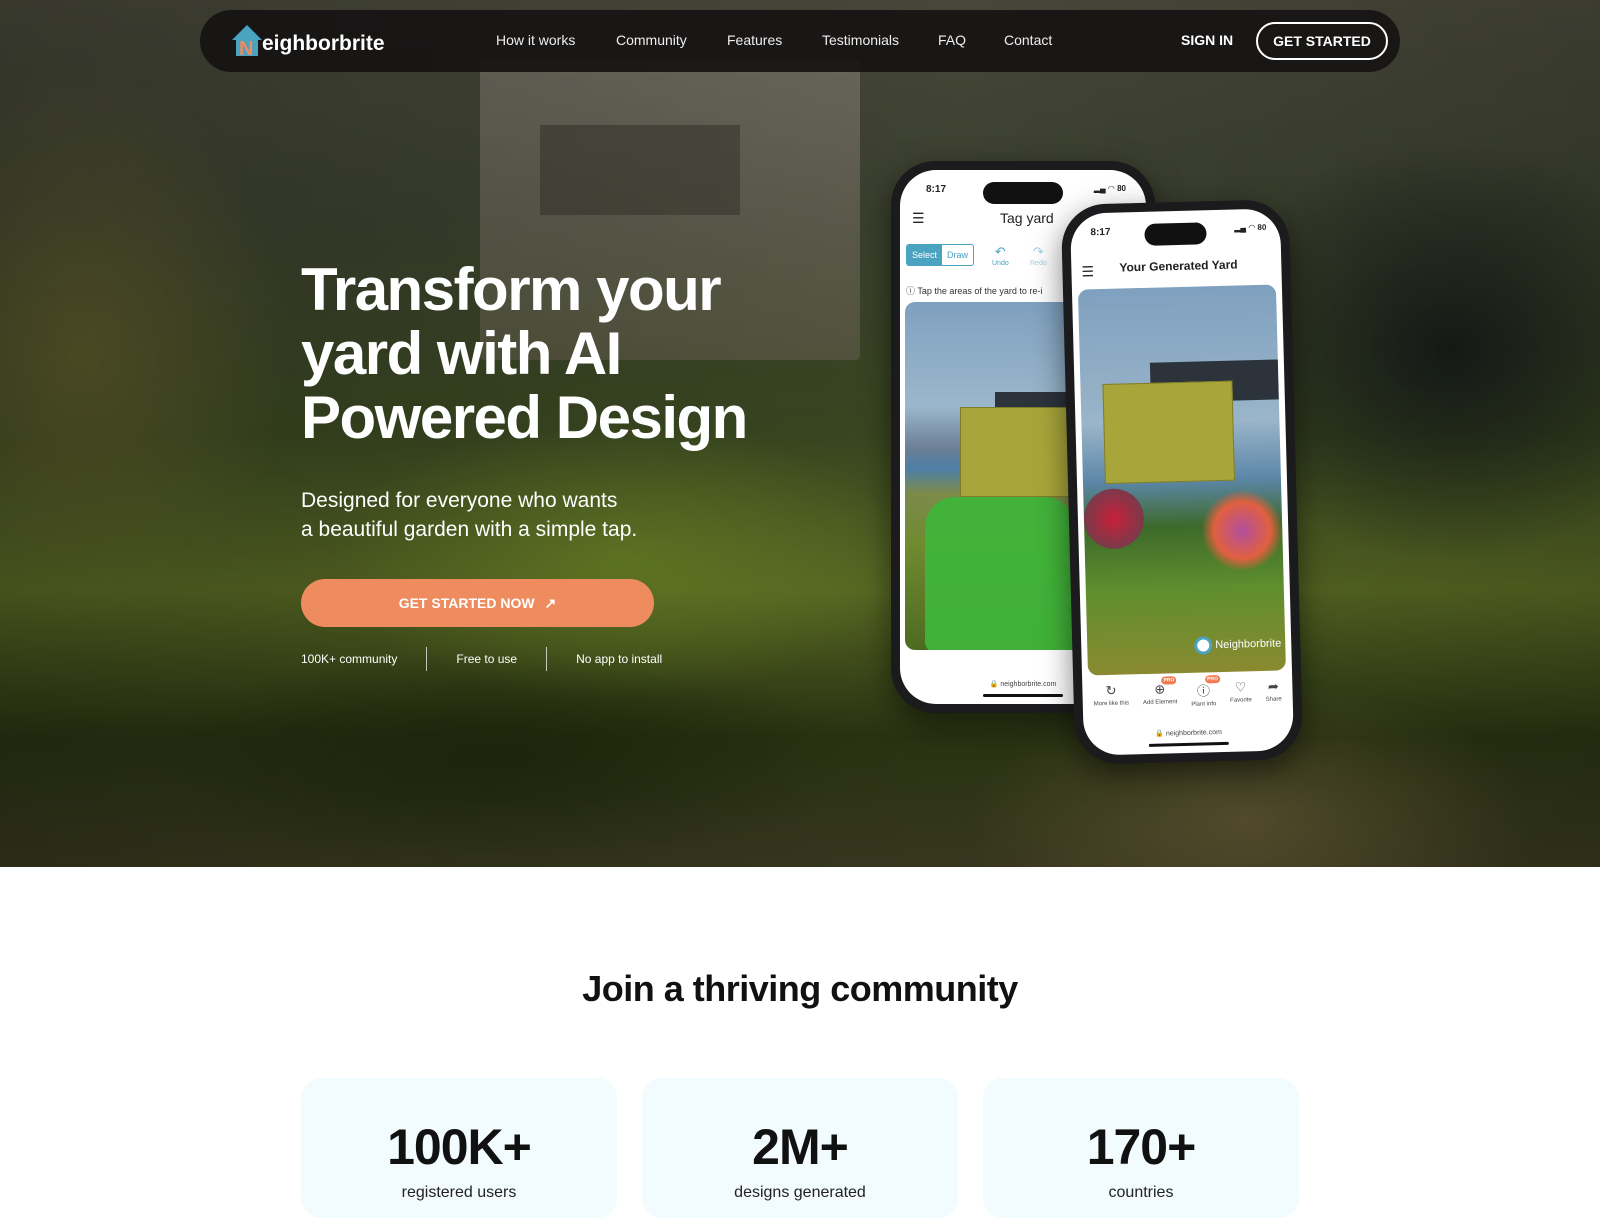 The width and height of the screenshot is (1600, 1218). I want to click on screen-title: Your Generated Yard, so click(1178, 266).